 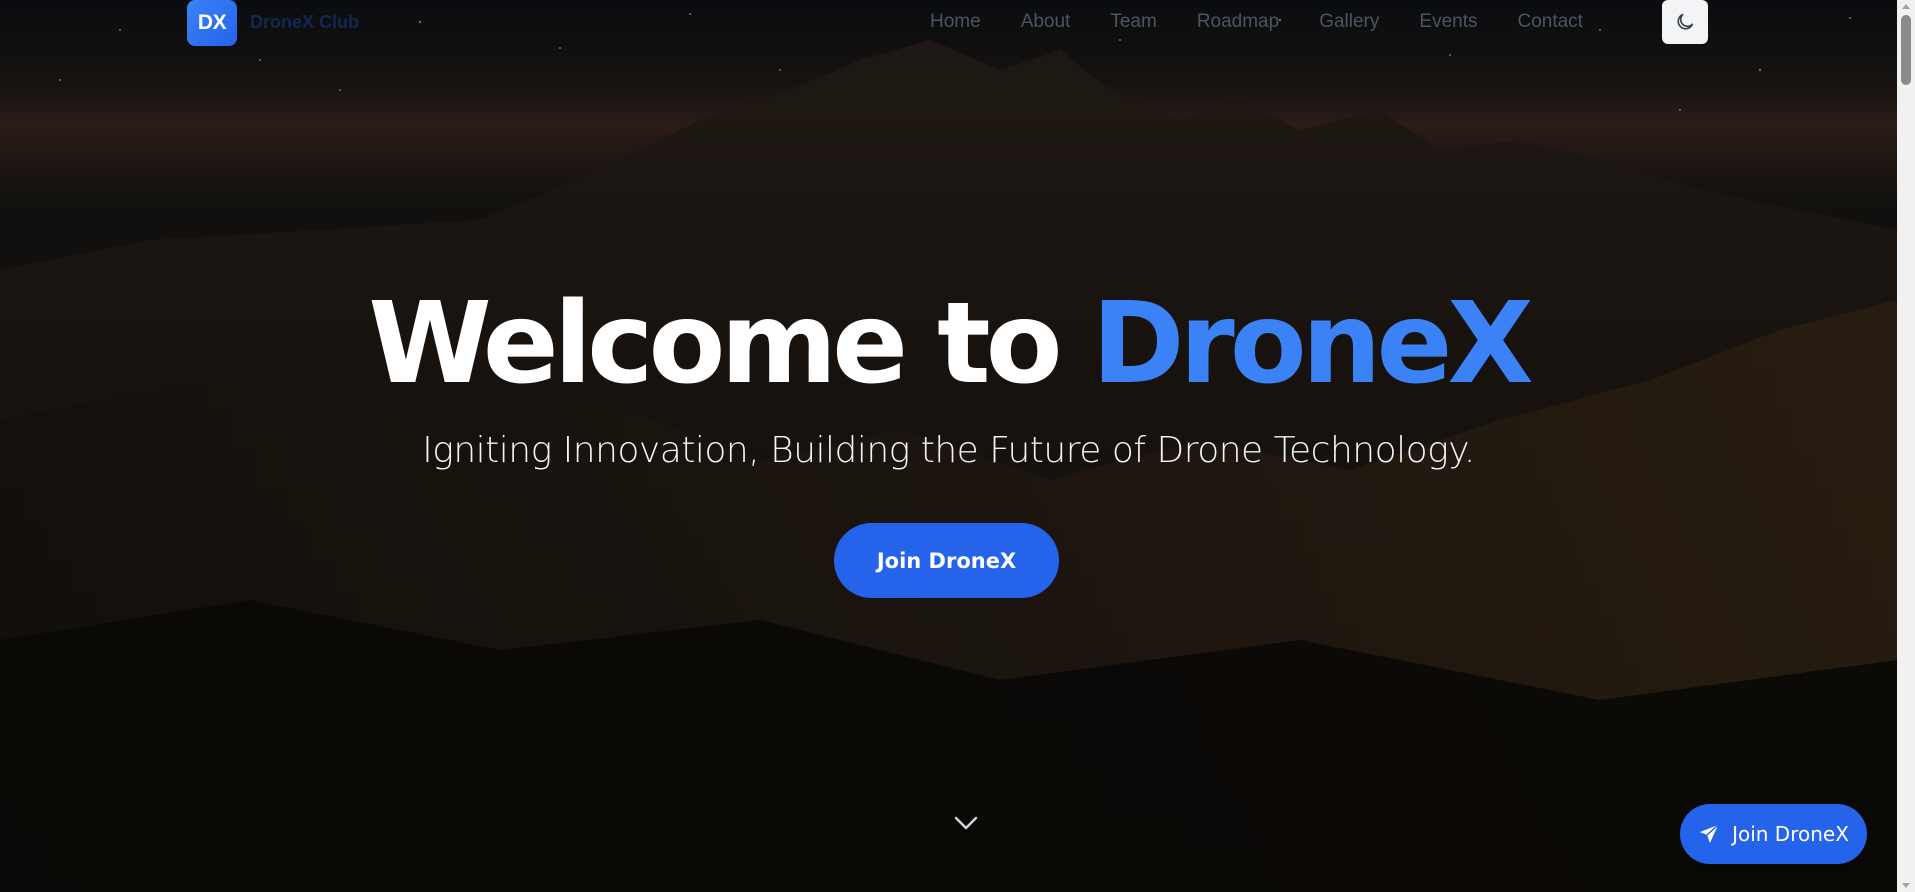 What do you see at coordinates (1238, 22) in the screenshot?
I see `nav-link-roadmap: Roadmap` at bounding box center [1238, 22].